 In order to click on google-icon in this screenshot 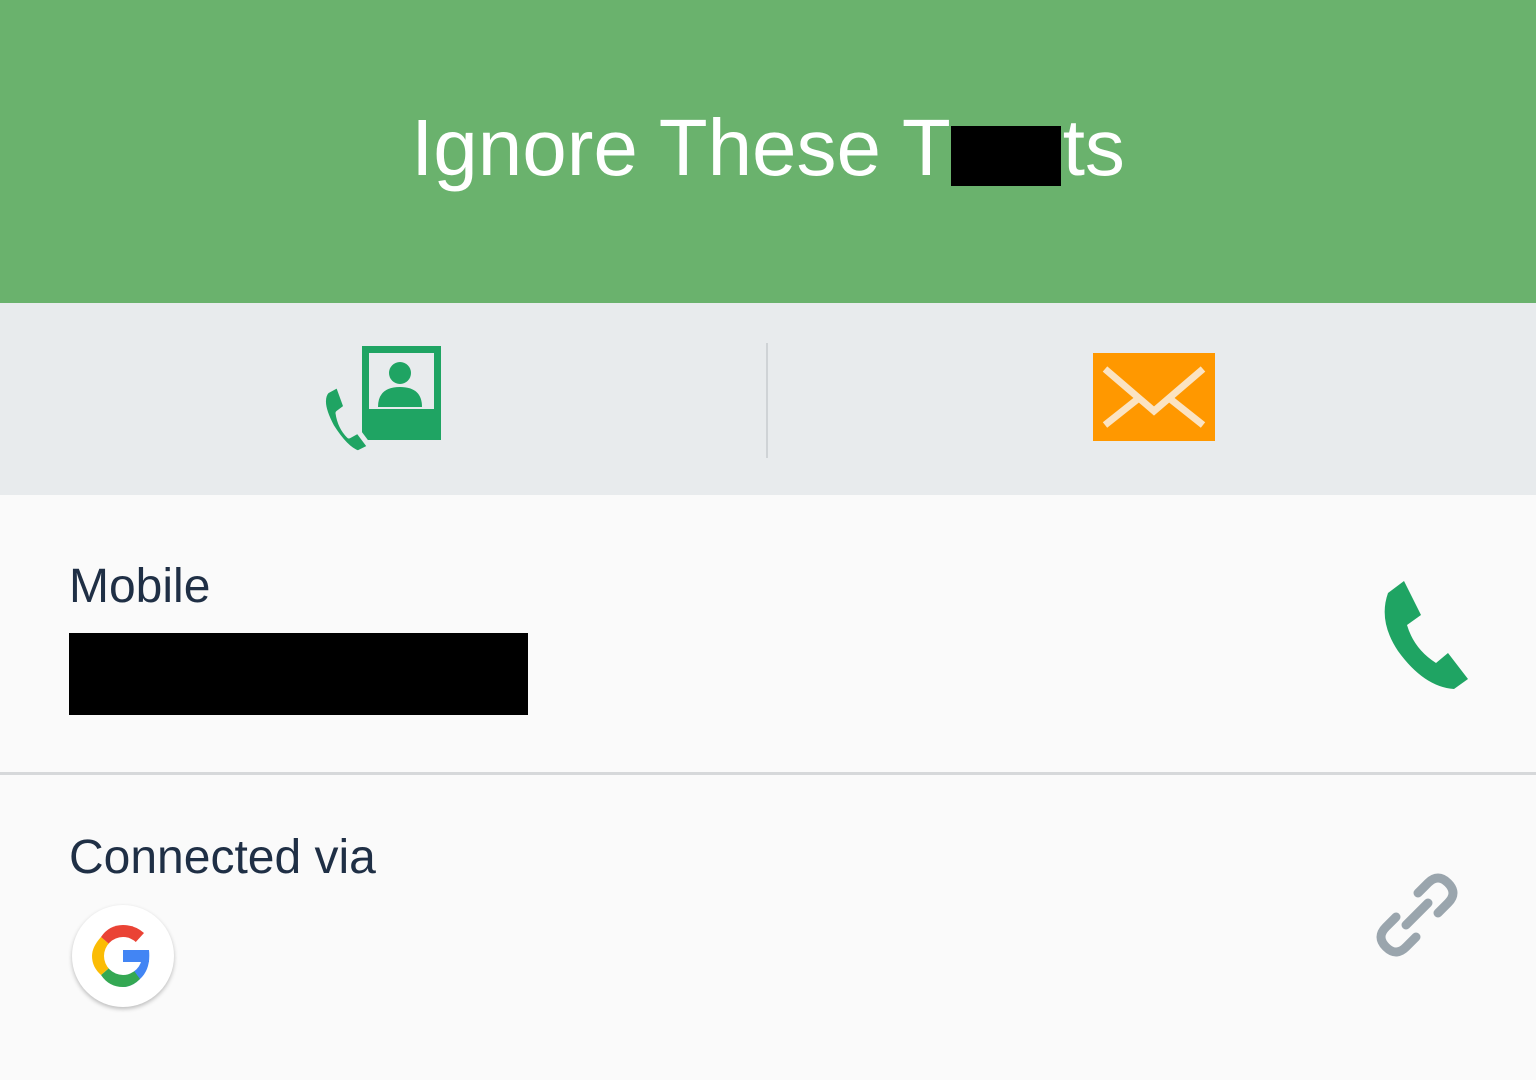, I will do `click(121, 956)`.